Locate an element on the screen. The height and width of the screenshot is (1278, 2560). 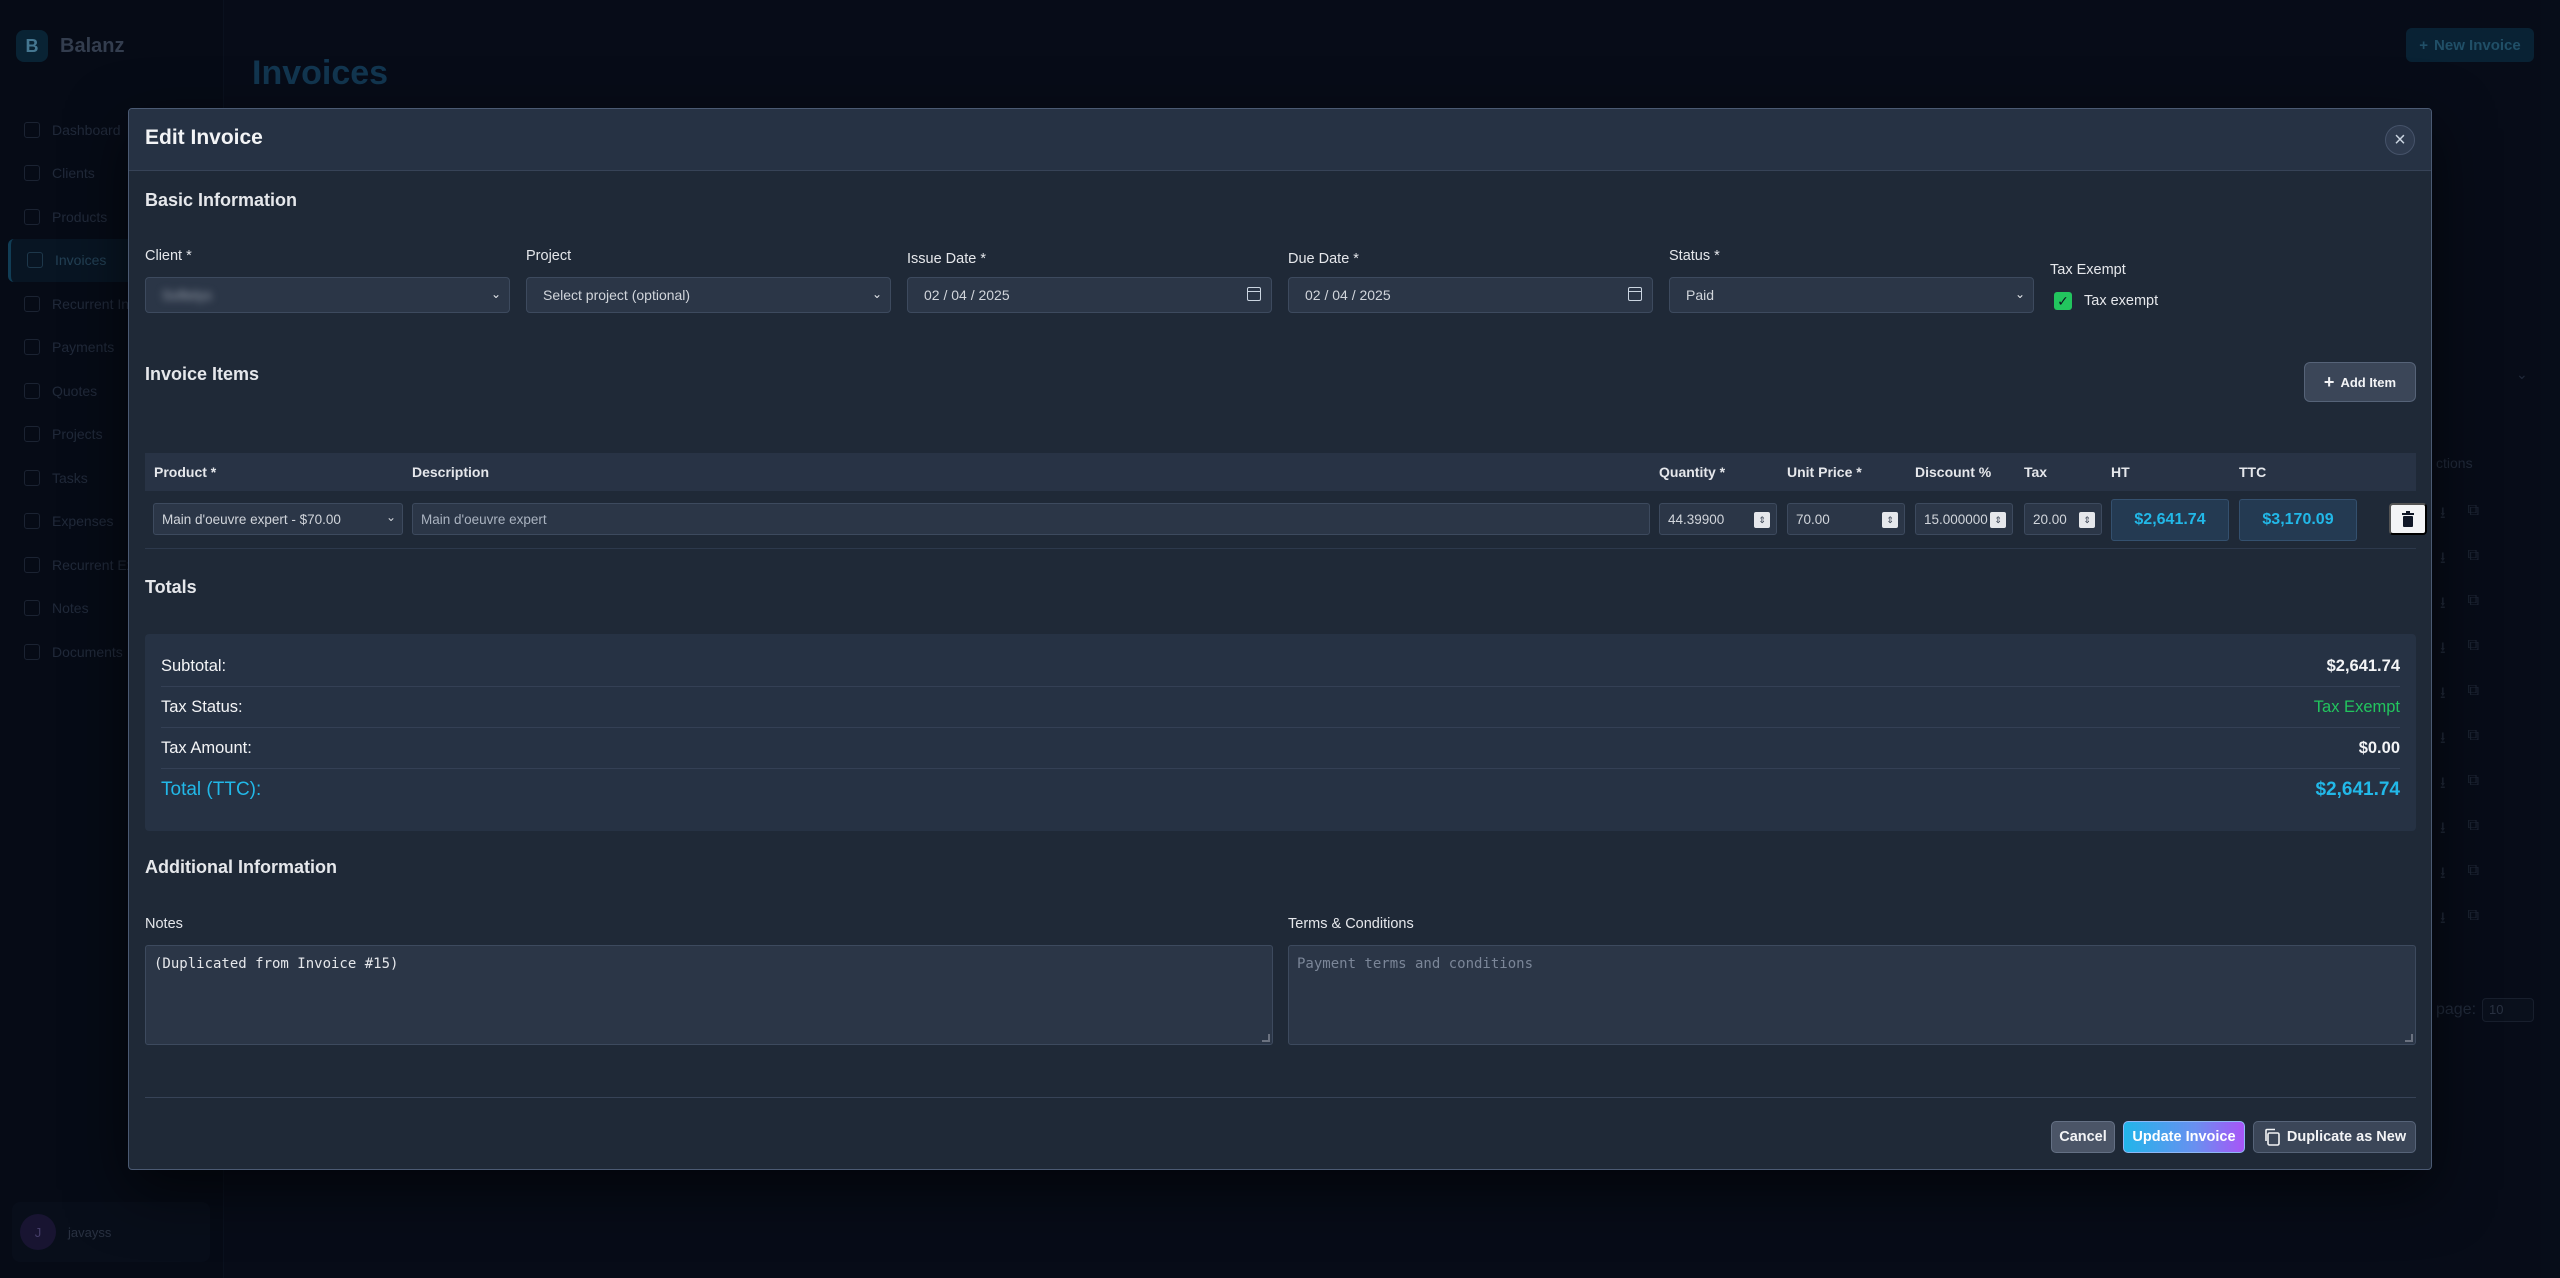
quantity-stepper: 44.39900 ⇕ is located at coordinates (1718, 519).